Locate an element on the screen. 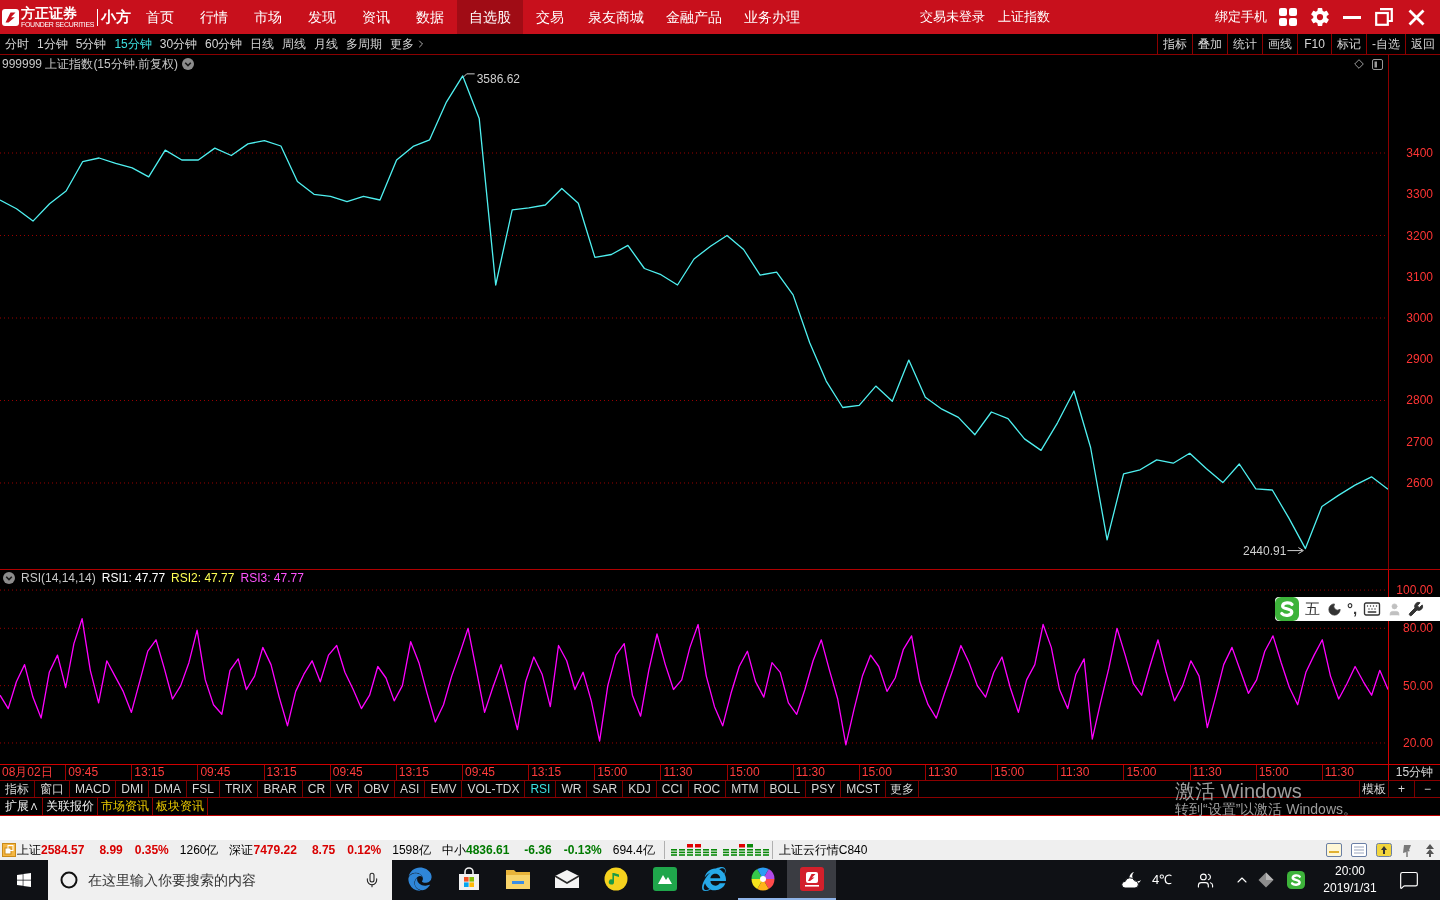 The height and width of the screenshot is (900, 1440). menu-tab: 交易 is located at coordinates (550, 17).